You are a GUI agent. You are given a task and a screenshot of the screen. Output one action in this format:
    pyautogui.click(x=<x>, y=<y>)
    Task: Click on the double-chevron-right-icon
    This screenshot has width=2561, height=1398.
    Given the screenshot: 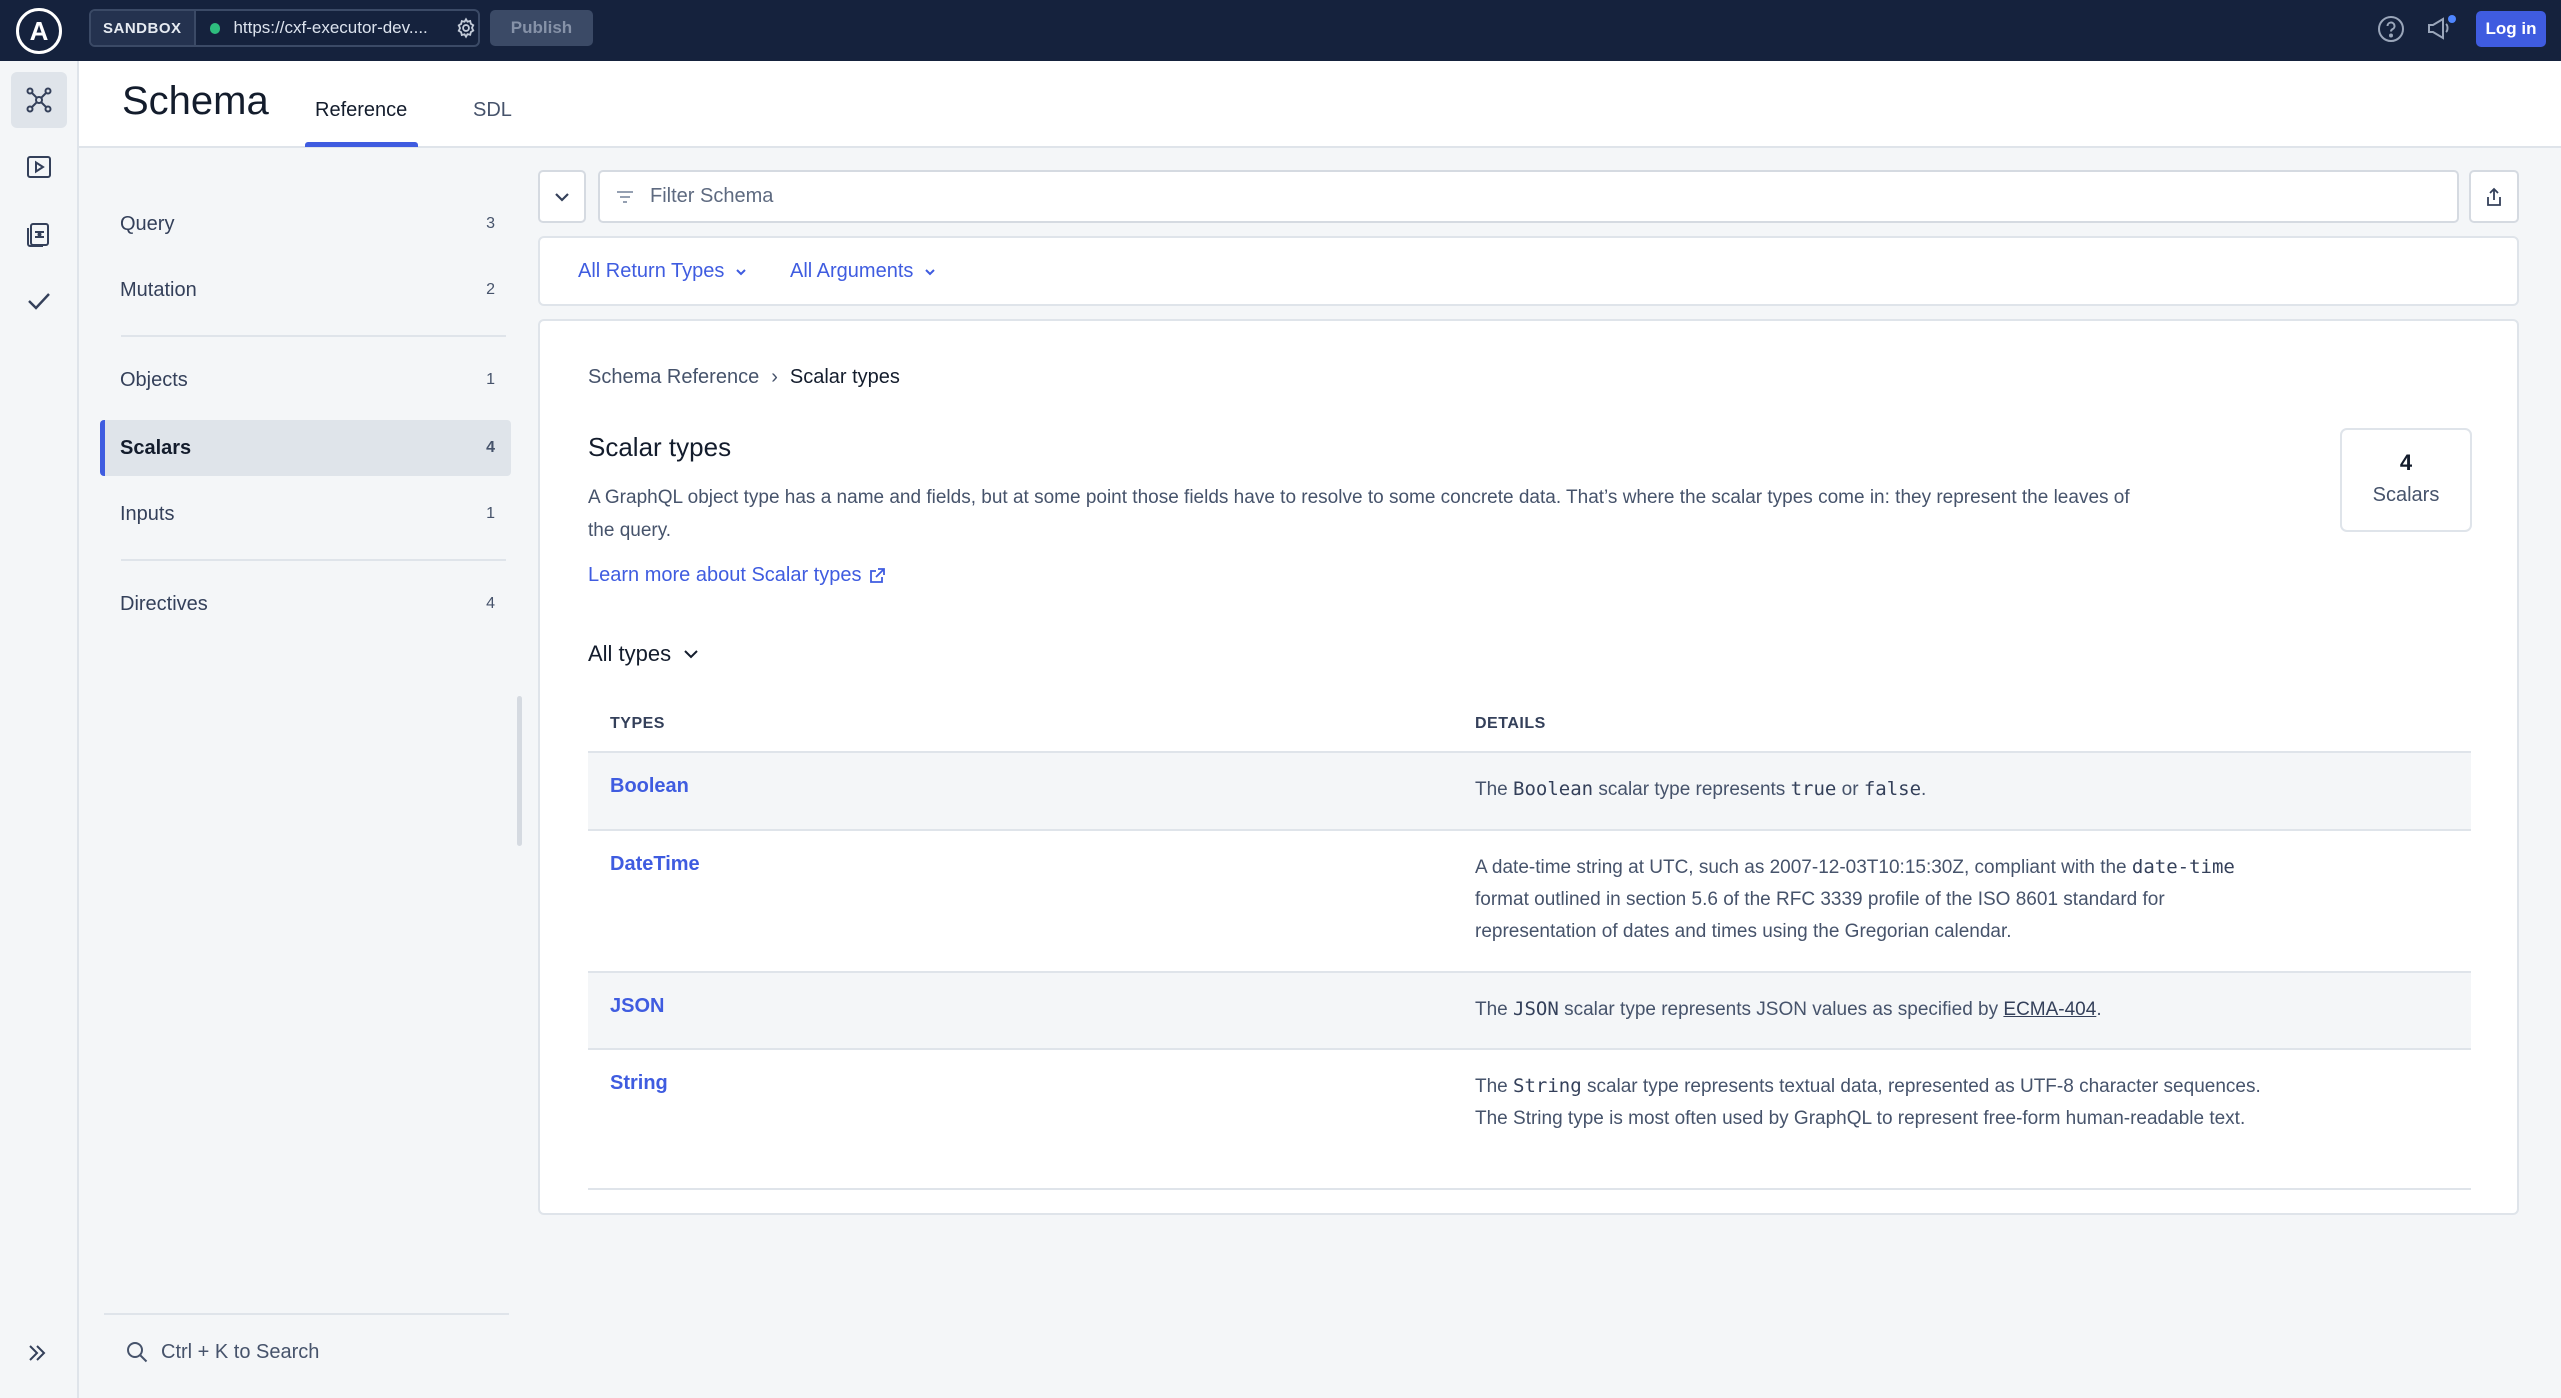 What is the action you would take?
    pyautogui.click(x=39, y=1355)
    